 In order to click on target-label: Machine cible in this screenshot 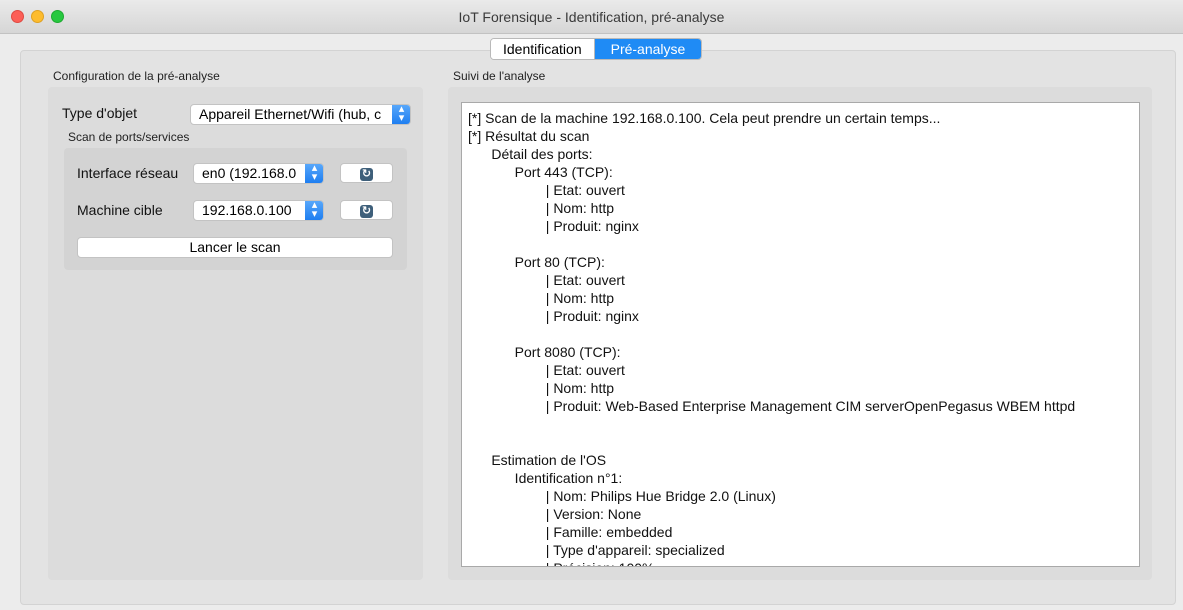, I will do `click(120, 210)`.